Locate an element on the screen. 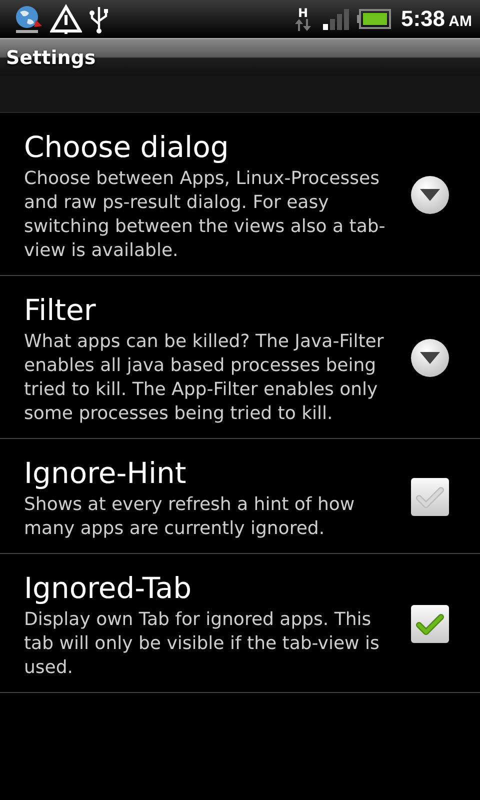 This screenshot has width=480, height=800. preference-title: Ignore-Hint is located at coordinates (106, 473).